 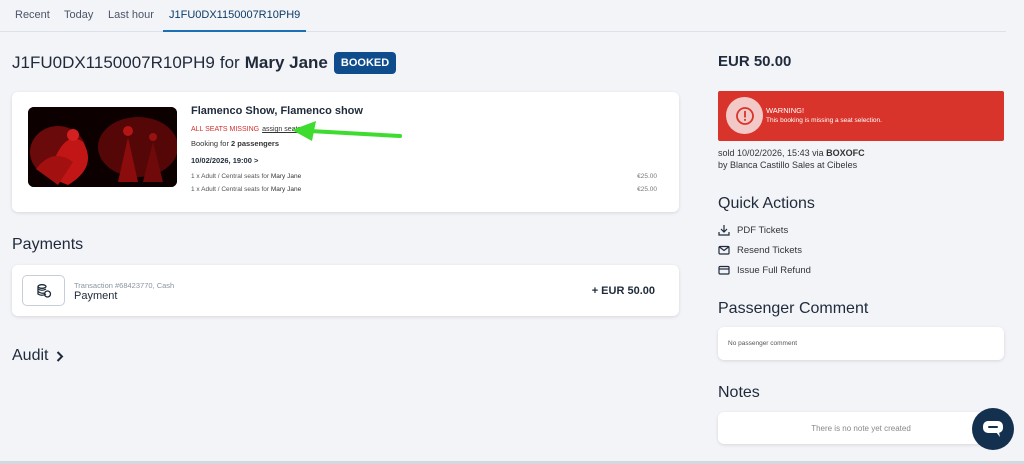 What do you see at coordinates (724, 270) in the screenshot?
I see `credit-card-icon` at bounding box center [724, 270].